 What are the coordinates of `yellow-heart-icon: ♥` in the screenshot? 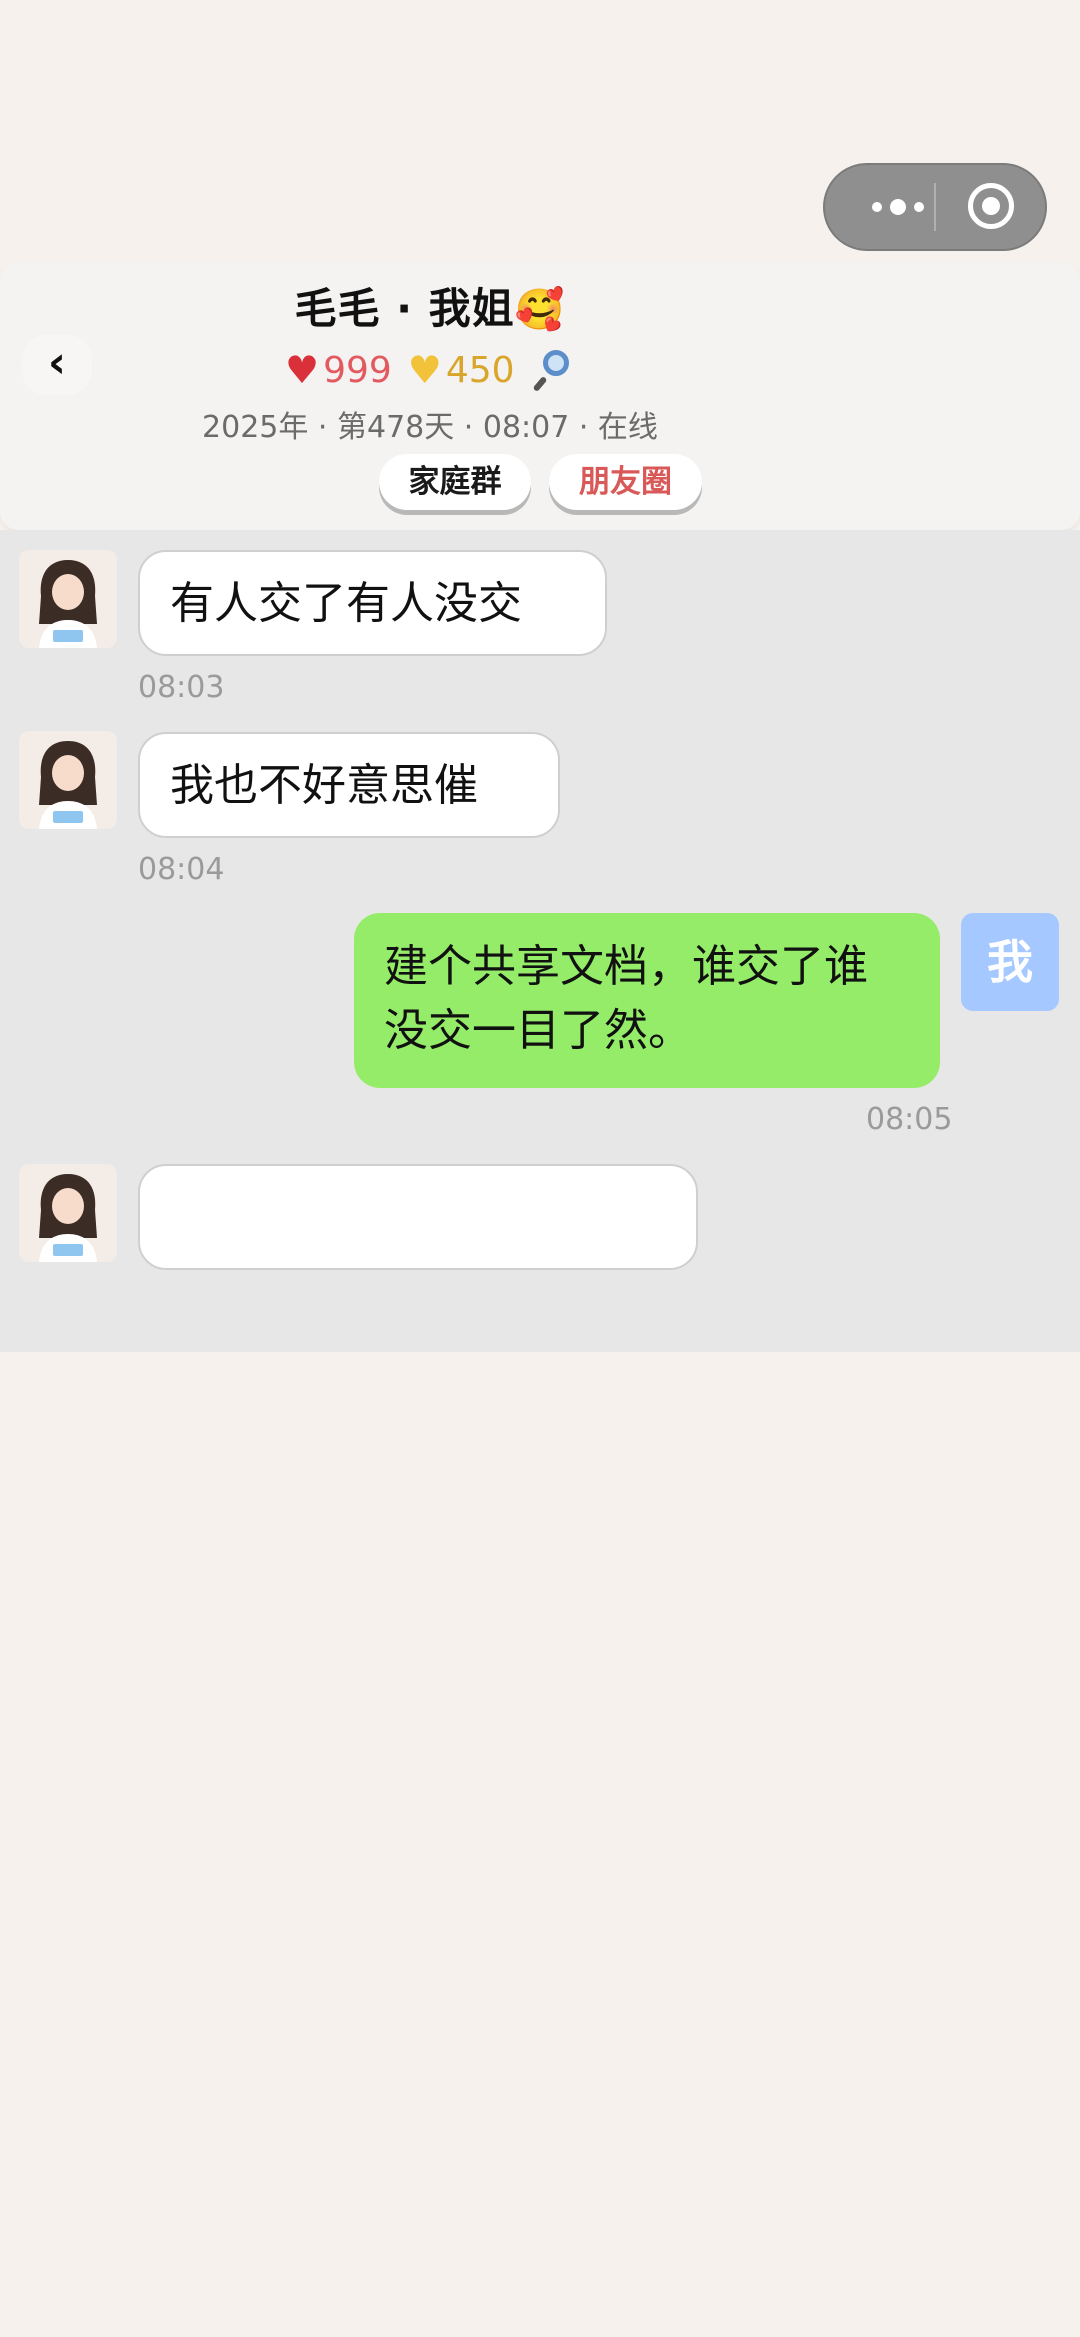 It's located at (424, 370).